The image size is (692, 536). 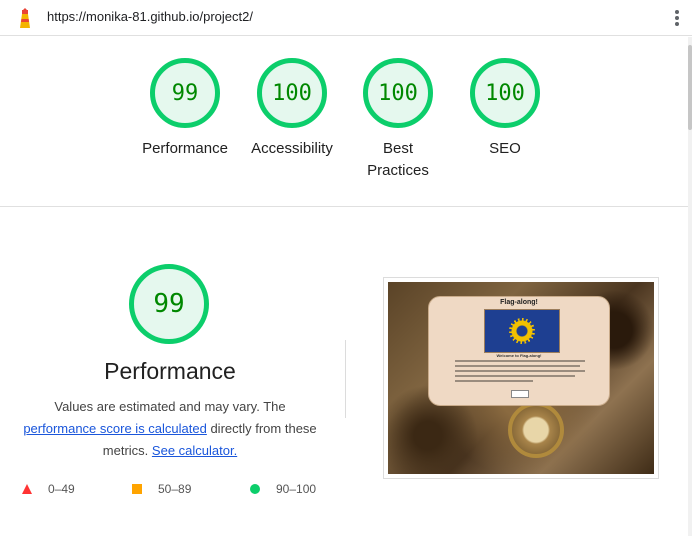 I want to click on average-square-icon, so click(x=137, y=489).